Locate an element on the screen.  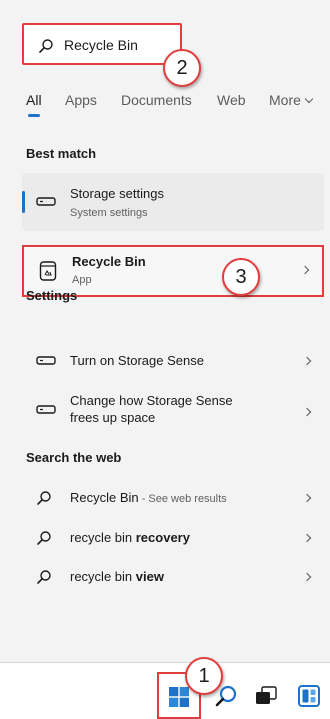
recycle-bin-icon is located at coordinates (48, 271).